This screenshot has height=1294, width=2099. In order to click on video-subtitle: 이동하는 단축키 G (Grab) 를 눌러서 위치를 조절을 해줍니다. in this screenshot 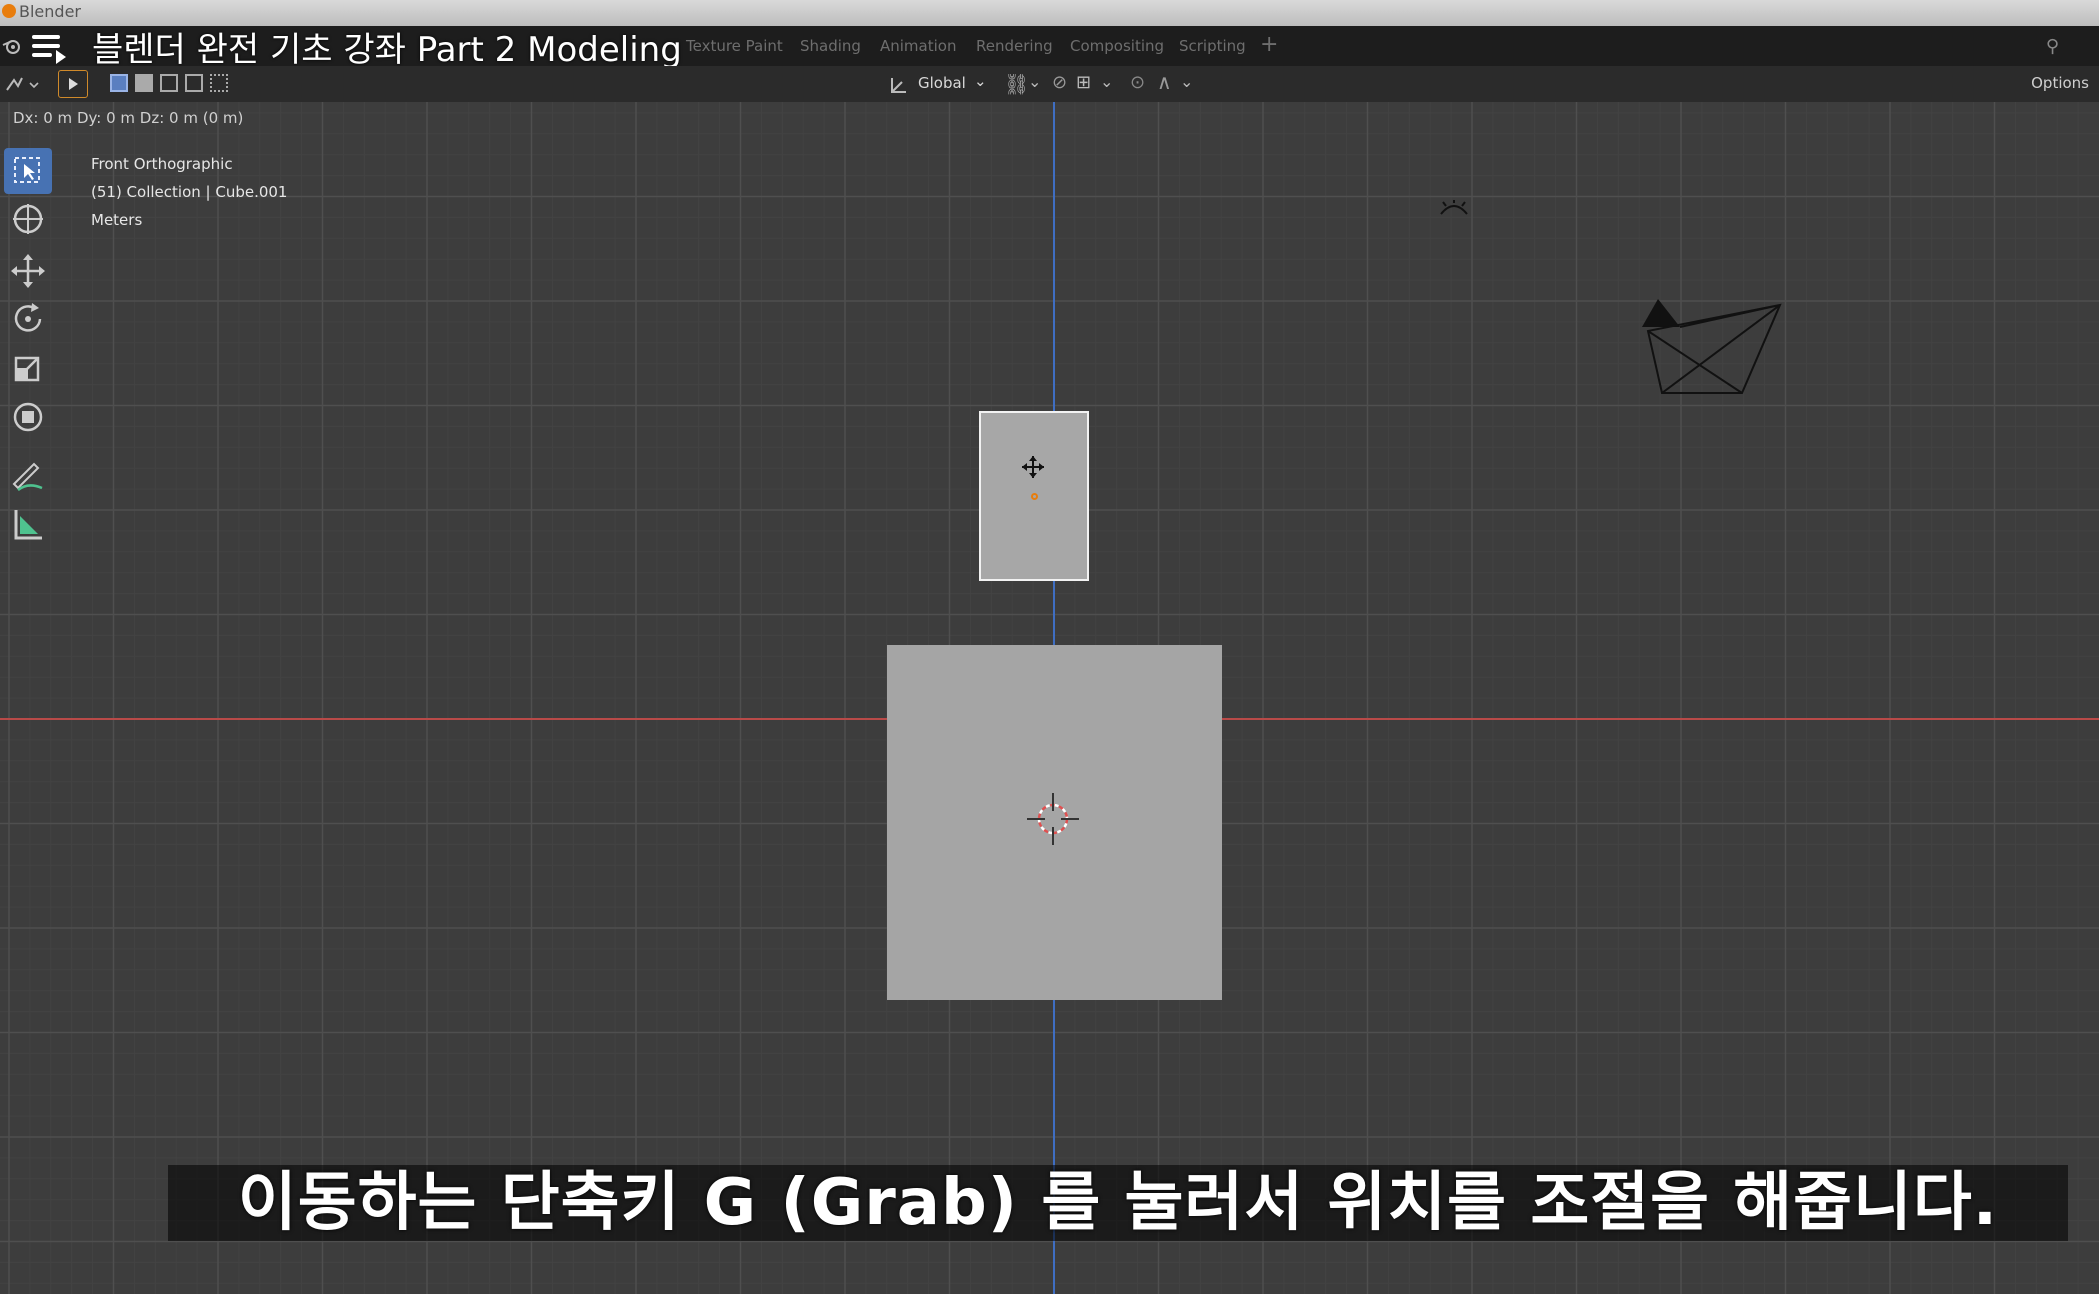, I will do `click(1118, 1203)`.